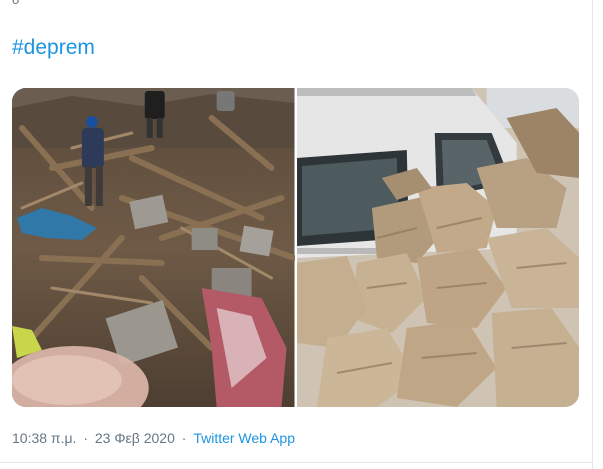  What do you see at coordinates (44, 438) in the screenshot?
I see `tweet-time: 10:38 π.μ.` at bounding box center [44, 438].